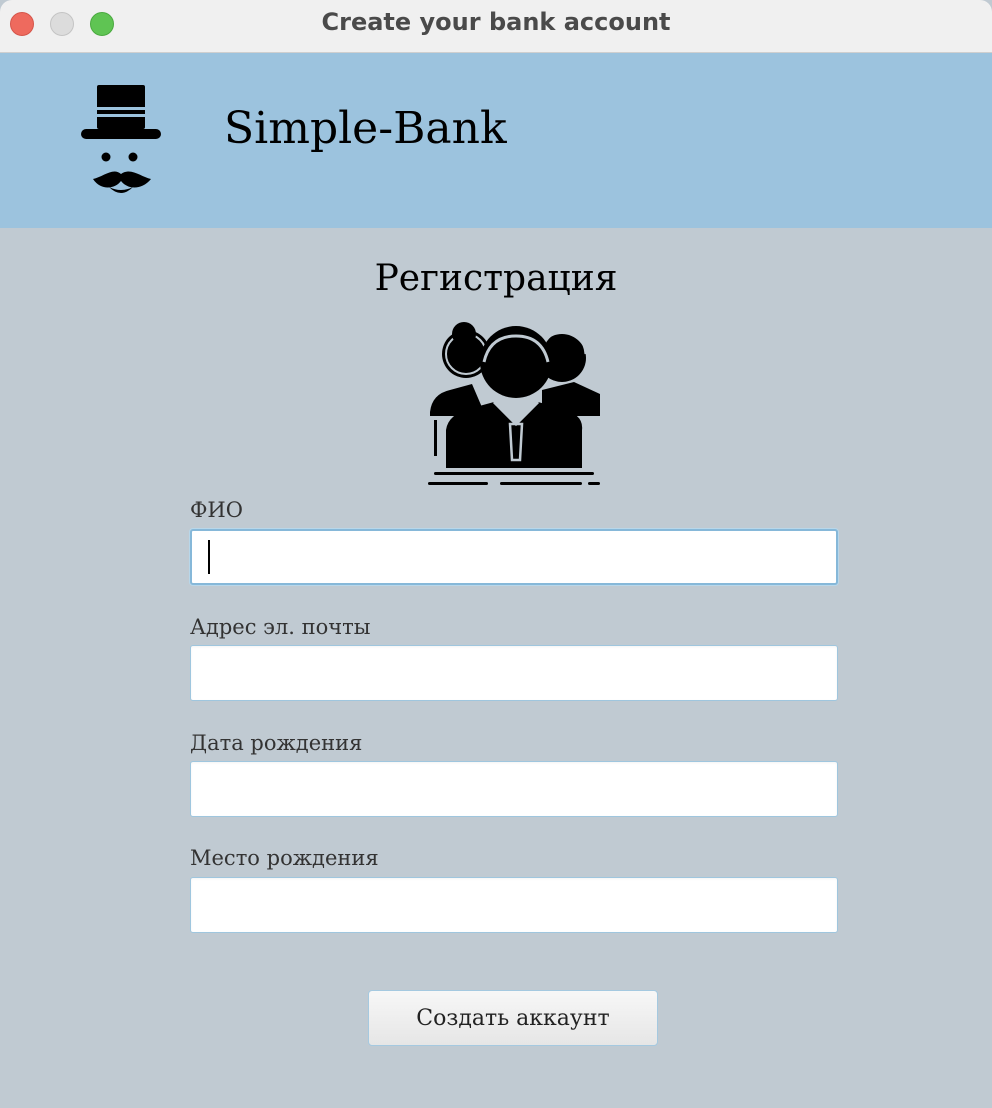 The image size is (992, 1108). What do you see at coordinates (496, 278) in the screenshot?
I see `page-title: Регистрация` at bounding box center [496, 278].